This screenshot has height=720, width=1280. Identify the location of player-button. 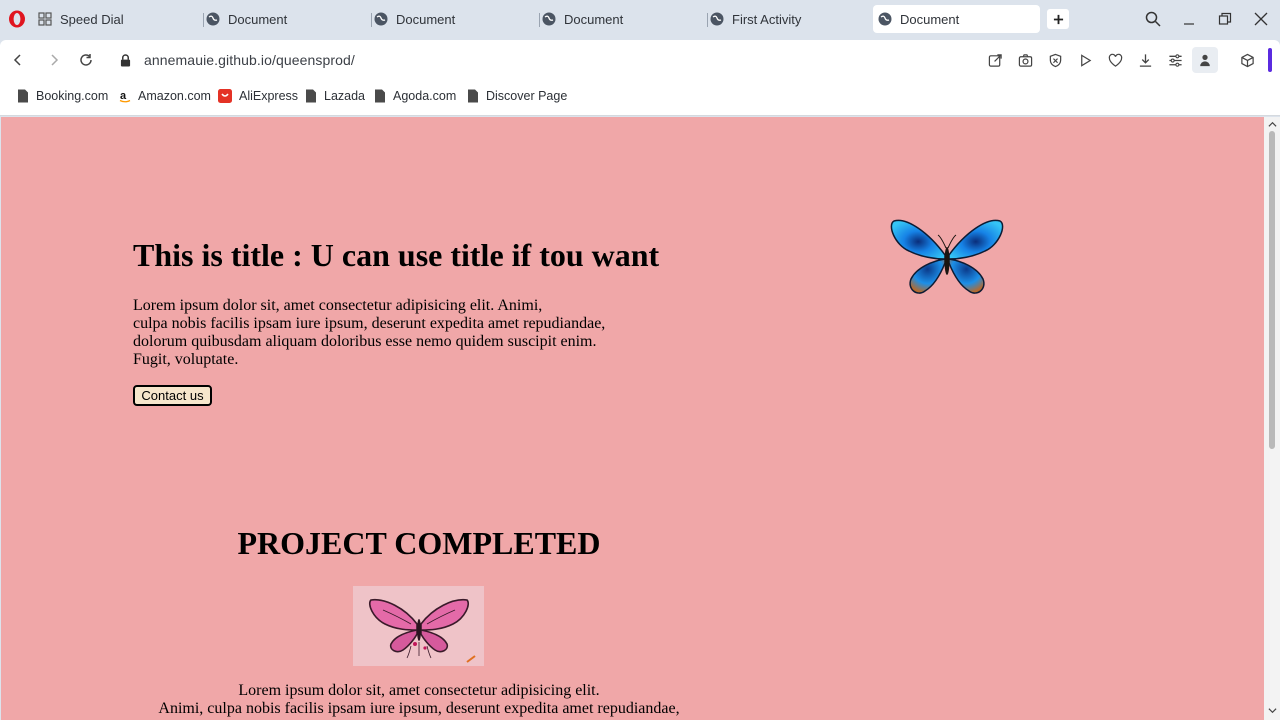
(1085, 60).